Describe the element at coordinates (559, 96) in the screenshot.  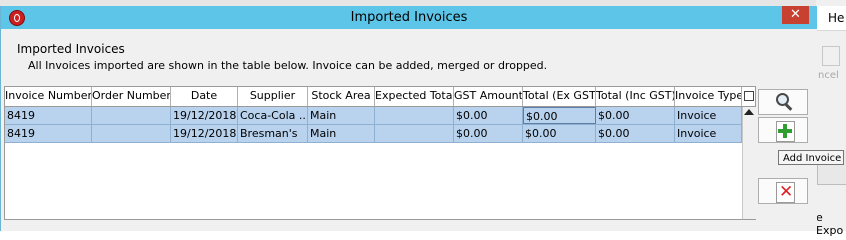
I see `column-total-ex-gst: Total (Ex GST)` at that location.